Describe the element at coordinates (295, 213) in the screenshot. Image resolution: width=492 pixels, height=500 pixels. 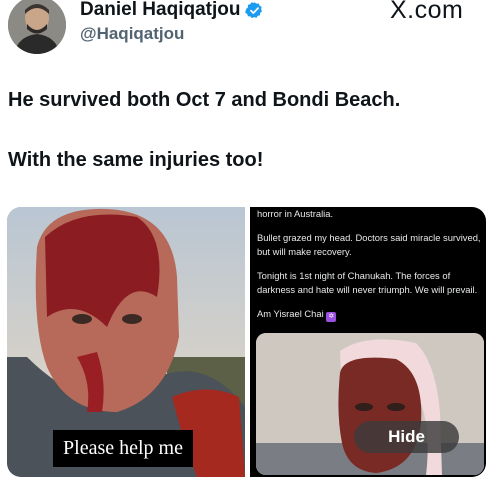
I see `embedded-post-paragraph-1: horror in Australia.` at that location.